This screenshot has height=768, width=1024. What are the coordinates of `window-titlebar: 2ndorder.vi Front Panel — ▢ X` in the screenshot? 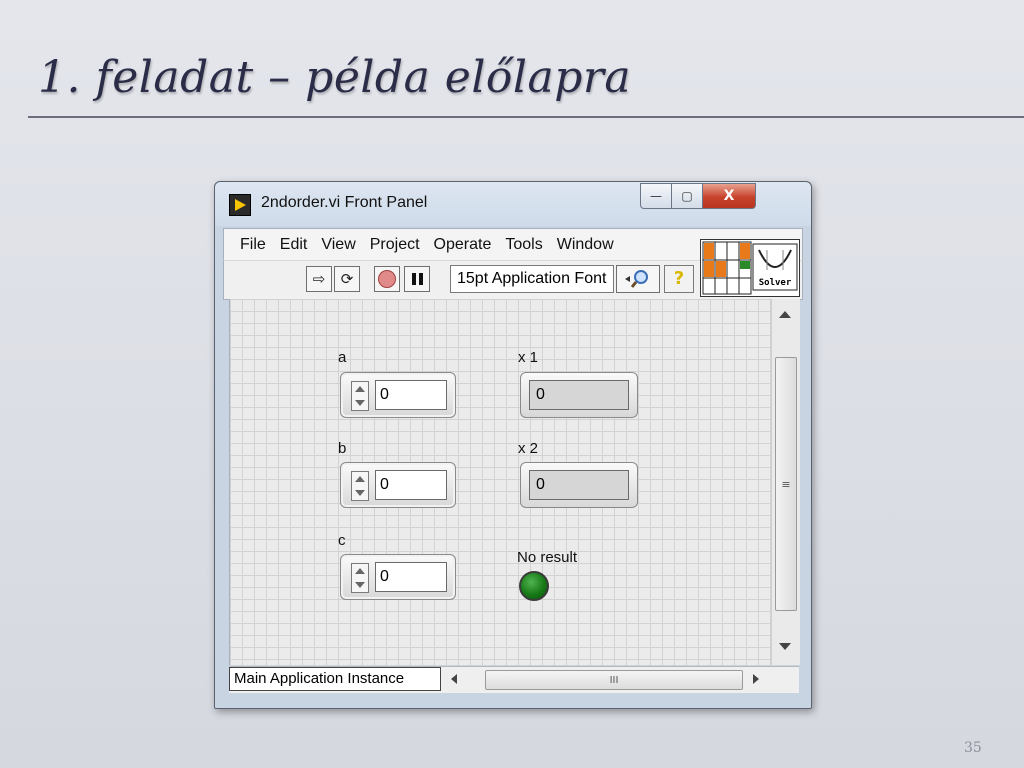 It's located at (513, 204).